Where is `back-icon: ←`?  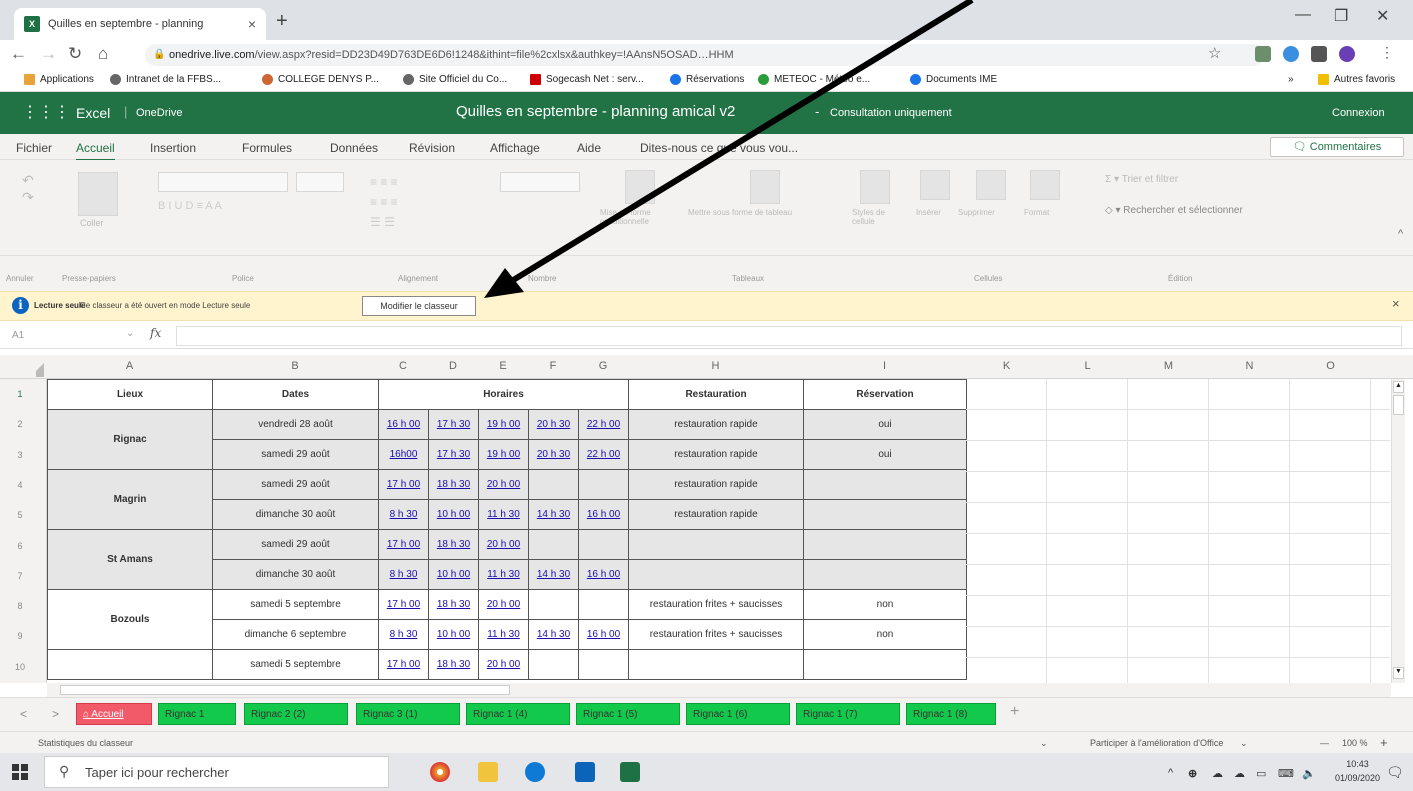 back-icon: ← is located at coordinates (18, 54).